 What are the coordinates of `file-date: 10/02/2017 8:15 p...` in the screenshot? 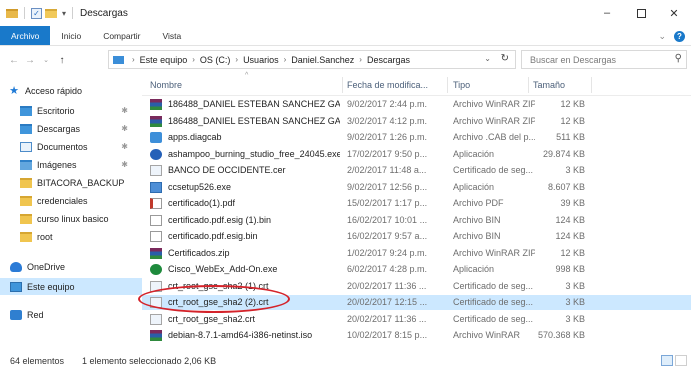 It's located at (387, 335).